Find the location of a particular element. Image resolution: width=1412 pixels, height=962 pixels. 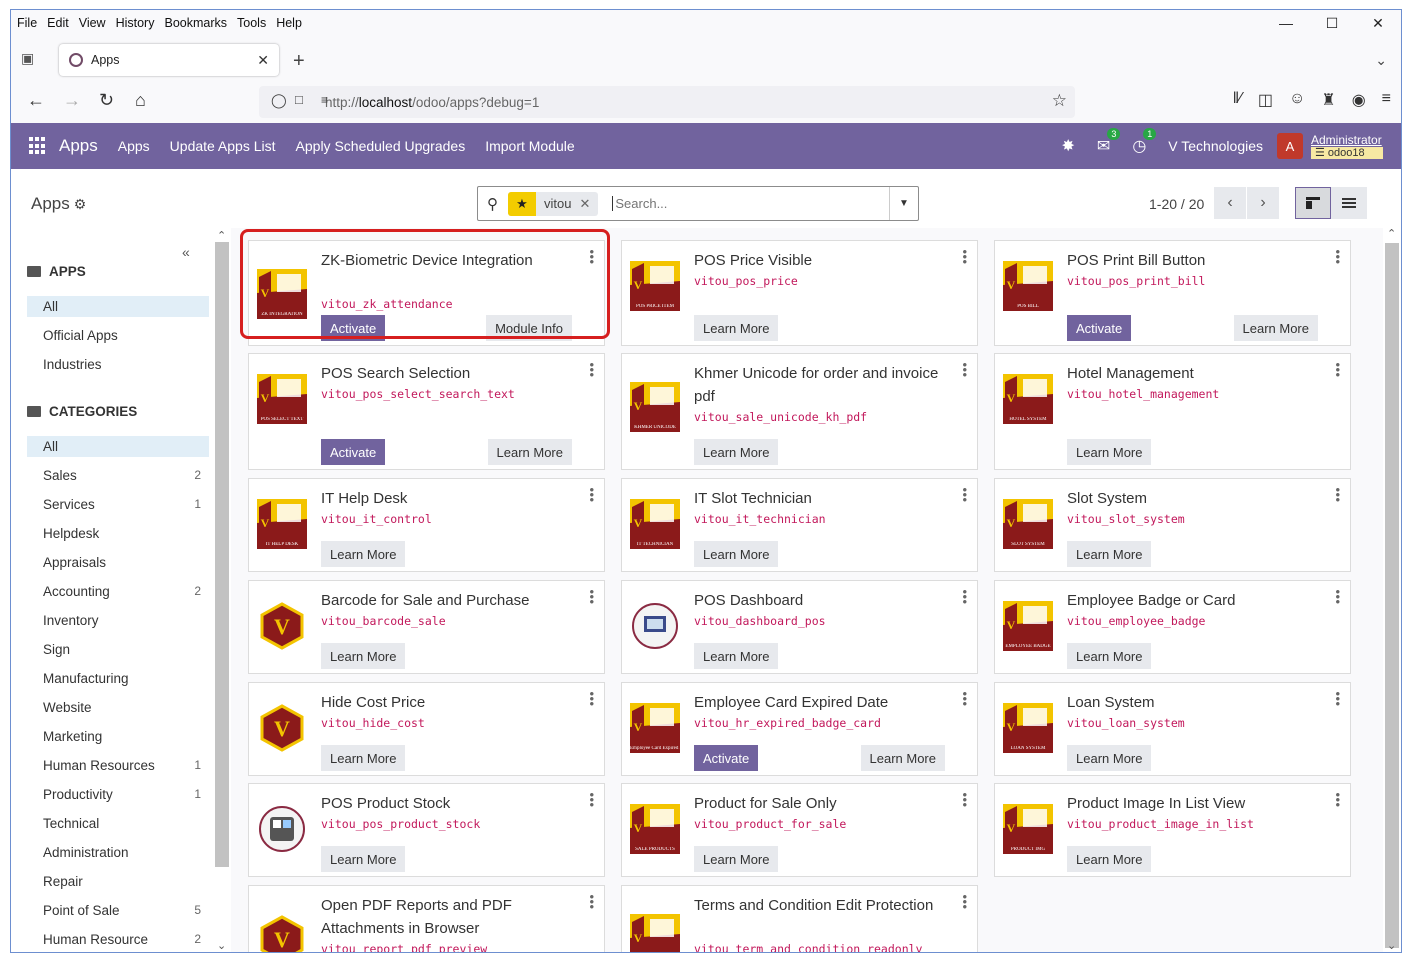

app-brand: Apps is located at coordinates (78, 146).